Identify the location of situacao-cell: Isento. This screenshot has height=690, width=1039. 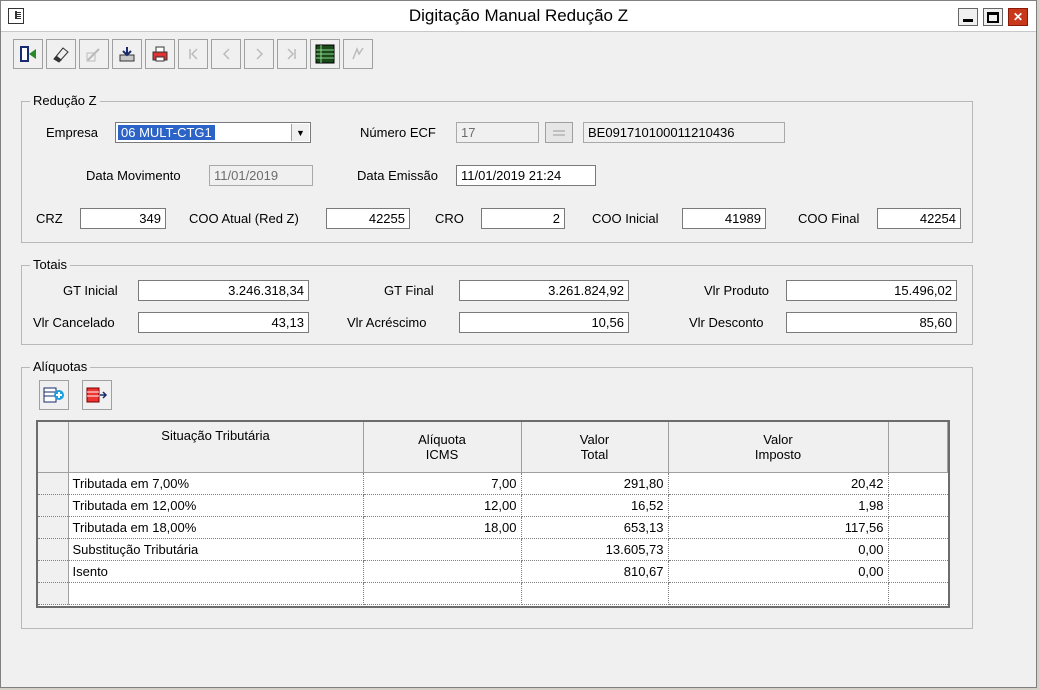
(216, 571).